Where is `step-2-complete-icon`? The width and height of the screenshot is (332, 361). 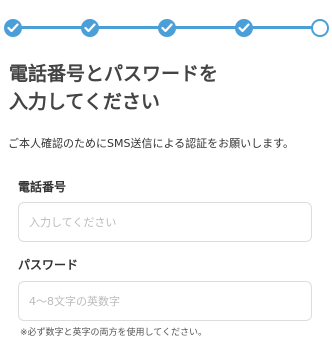
step-2-complete-icon is located at coordinates (90, 28).